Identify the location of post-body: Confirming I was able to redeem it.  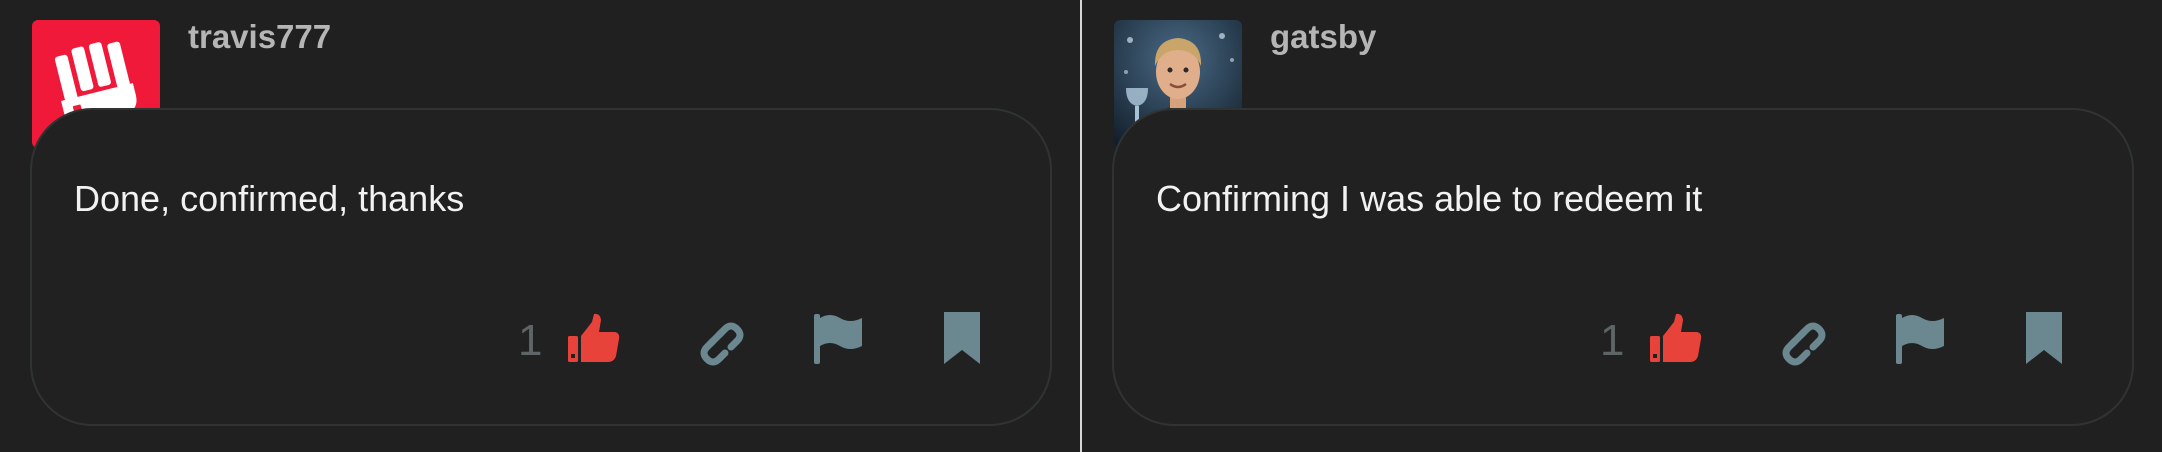
(1429, 198).